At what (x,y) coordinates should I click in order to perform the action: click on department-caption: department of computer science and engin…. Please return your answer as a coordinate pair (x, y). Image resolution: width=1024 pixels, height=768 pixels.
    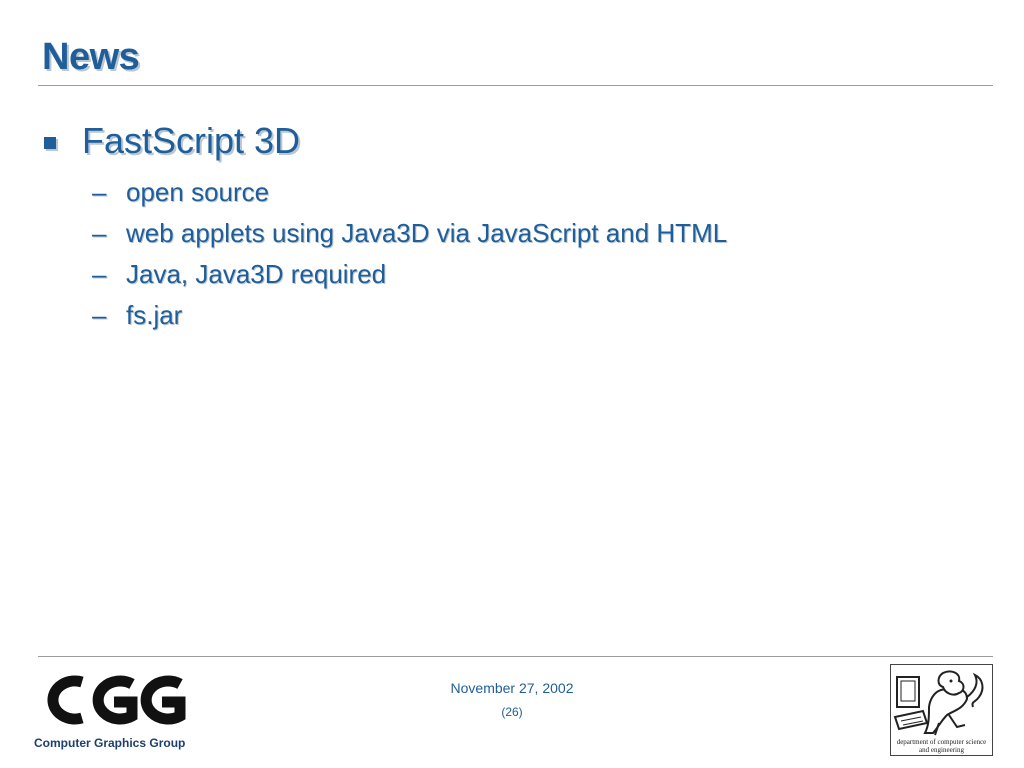
    Looking at the image, I should click on (941, 746).